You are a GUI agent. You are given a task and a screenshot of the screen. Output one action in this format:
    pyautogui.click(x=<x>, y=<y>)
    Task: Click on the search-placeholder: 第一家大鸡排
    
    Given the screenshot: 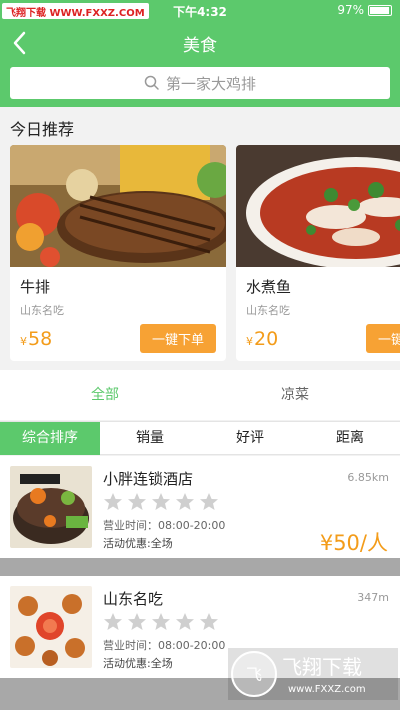 What is the action you would take?
    pyautogui.click(x=210, y=83)
    